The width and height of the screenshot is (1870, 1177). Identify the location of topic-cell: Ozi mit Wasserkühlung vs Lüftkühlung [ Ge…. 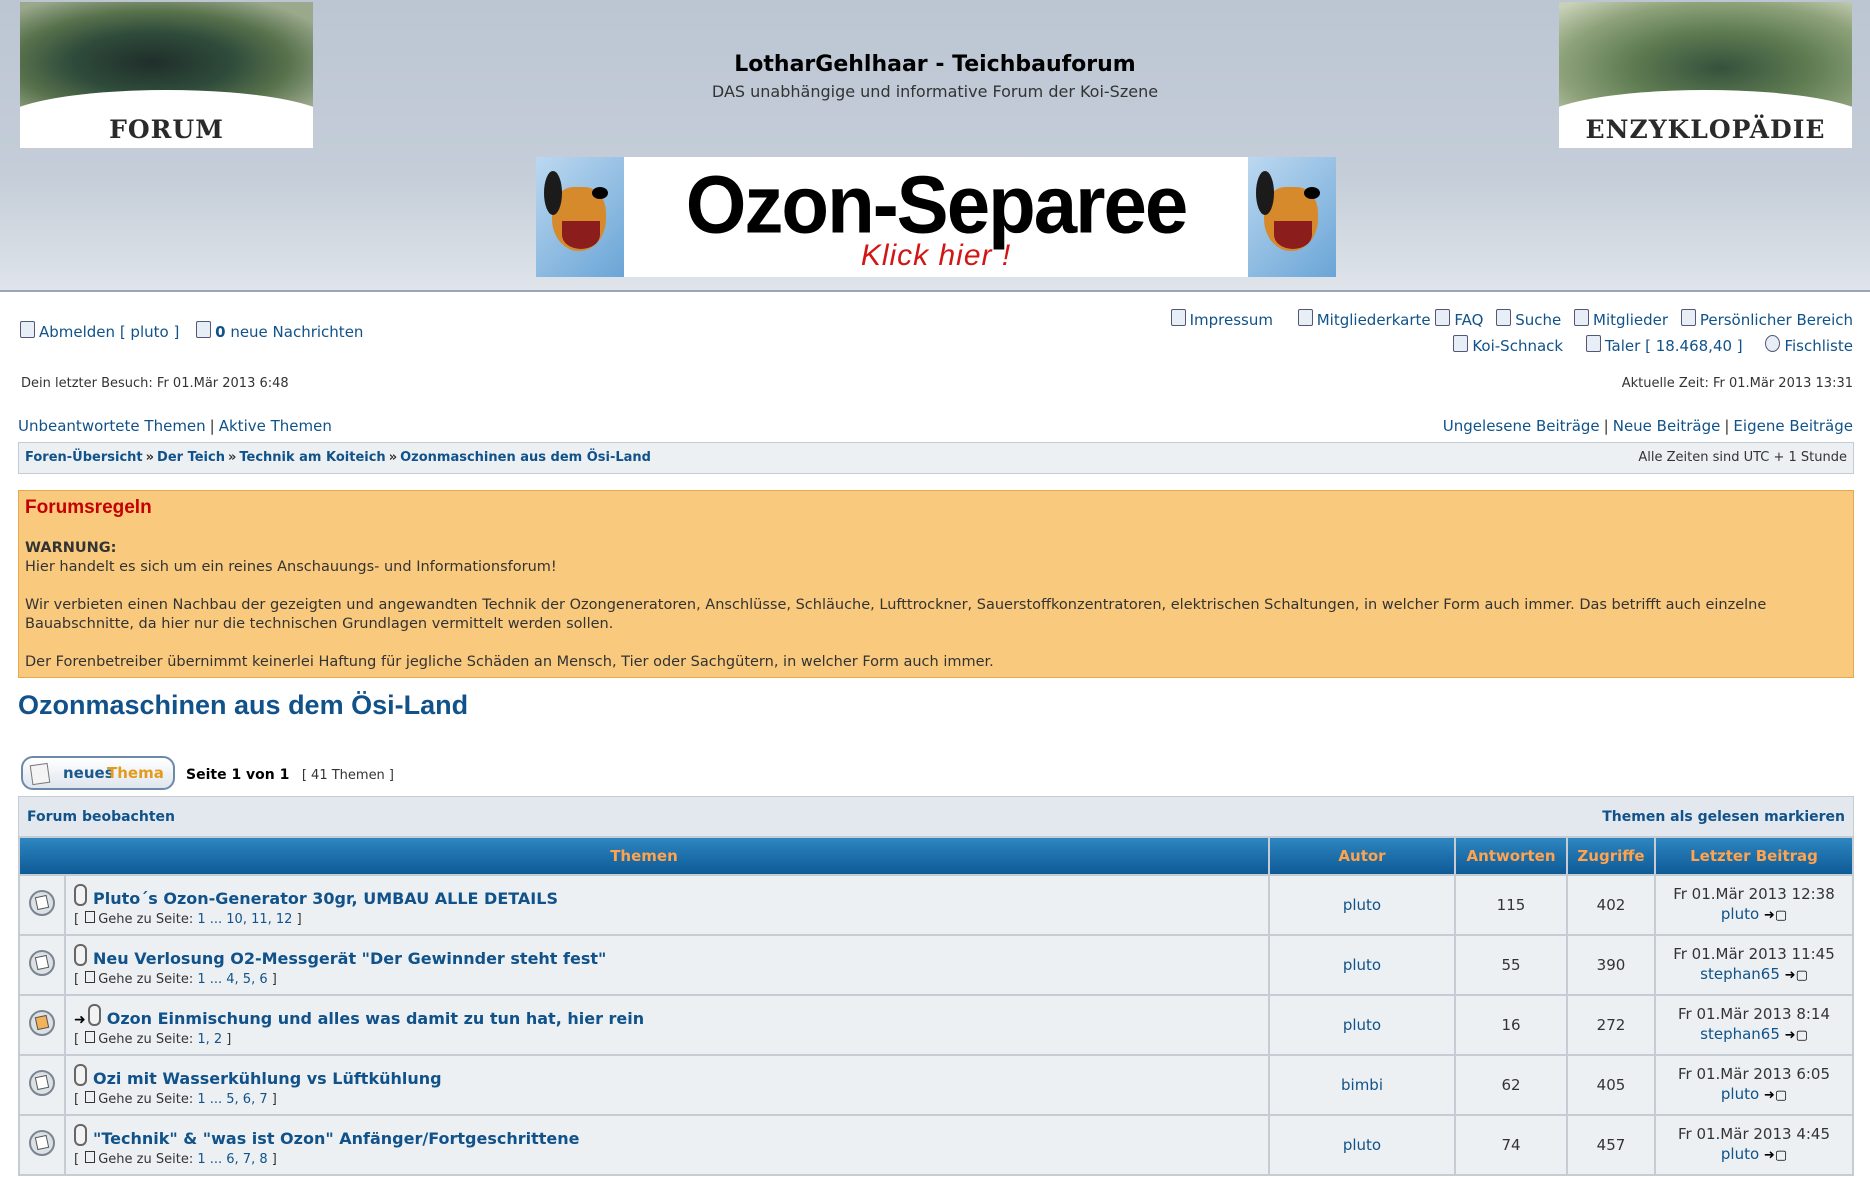
(667, 1085).